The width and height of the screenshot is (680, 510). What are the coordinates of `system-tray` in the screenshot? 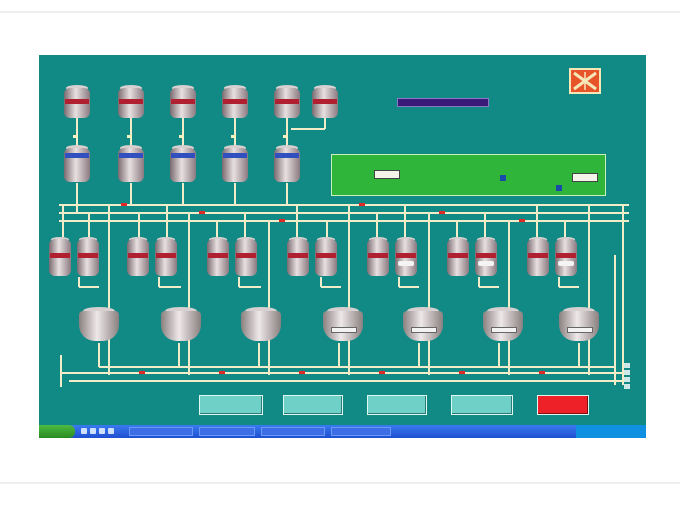 It's located at (611, 431).